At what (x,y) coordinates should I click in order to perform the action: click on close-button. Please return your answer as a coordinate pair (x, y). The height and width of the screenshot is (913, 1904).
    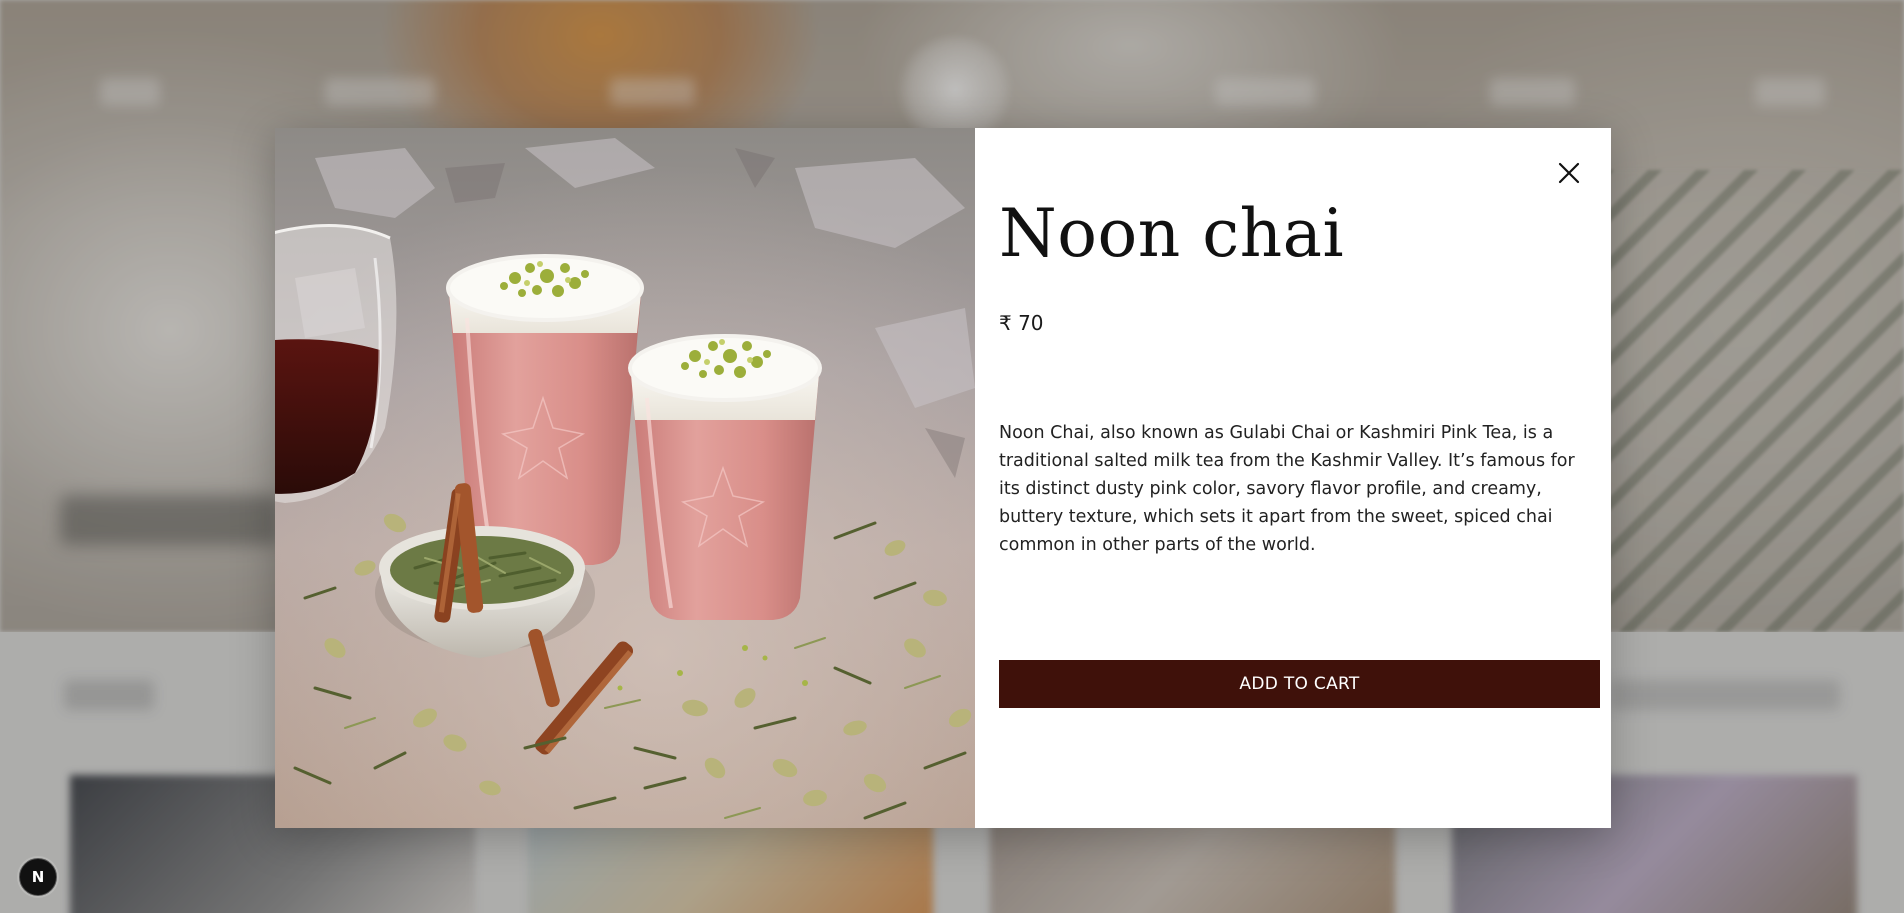
    Looking at the image, I should click on (1569, 173).